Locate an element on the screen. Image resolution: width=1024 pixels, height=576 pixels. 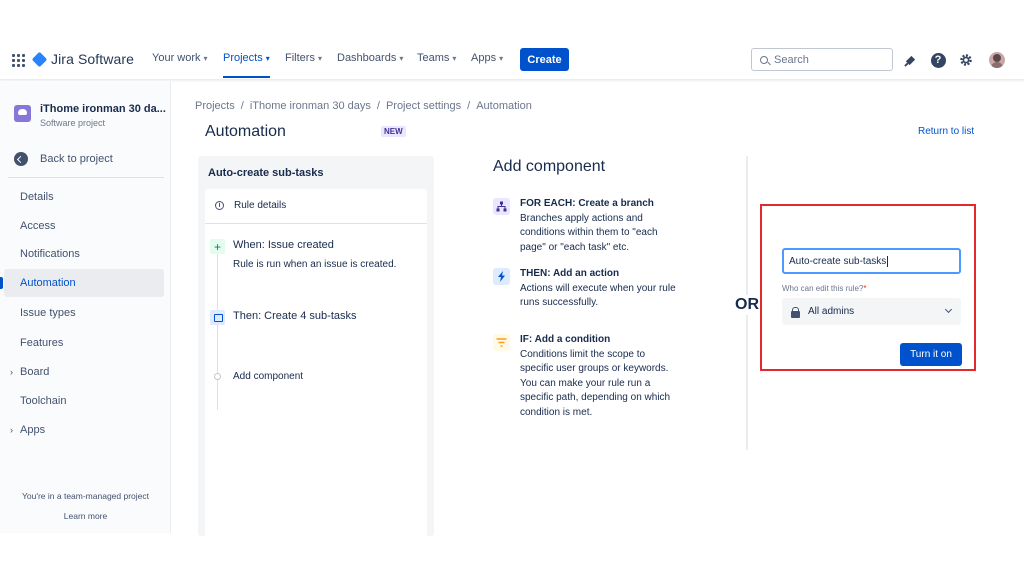
avatar-image is located at coordinates (997, 60).